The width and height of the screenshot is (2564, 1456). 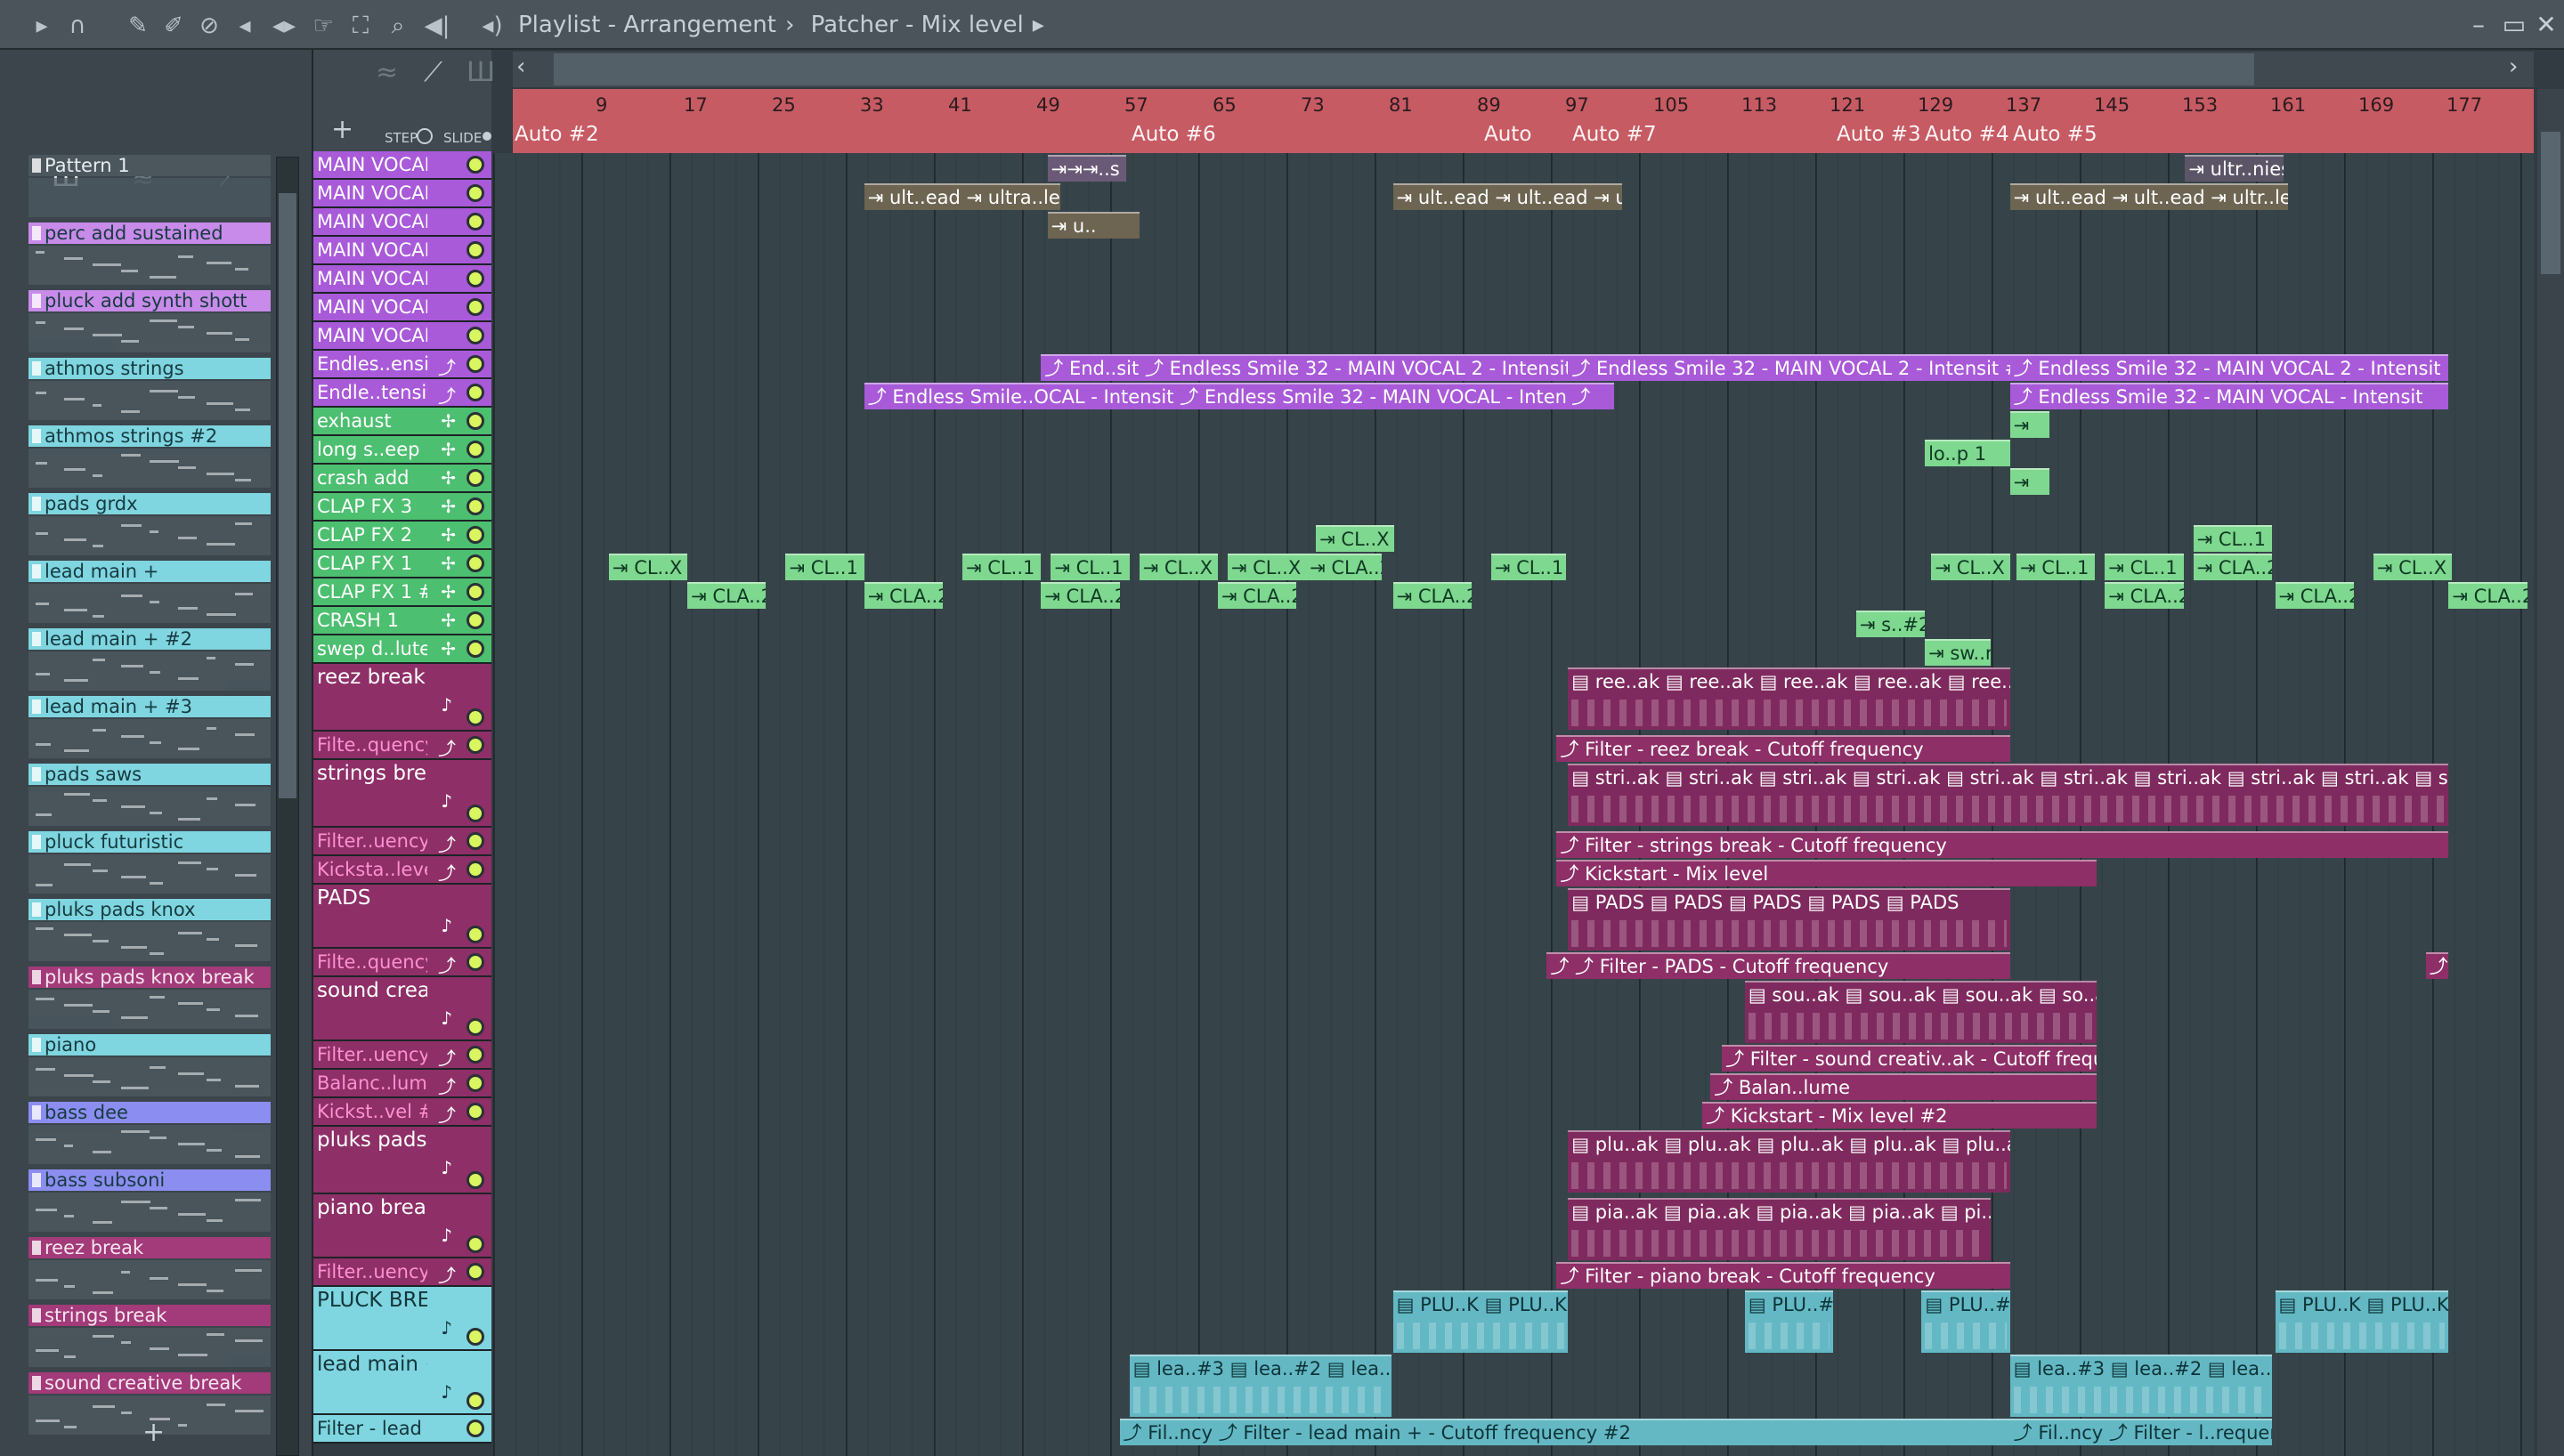 I want to click on arrangement-overview, so click(x=1523, y=69).